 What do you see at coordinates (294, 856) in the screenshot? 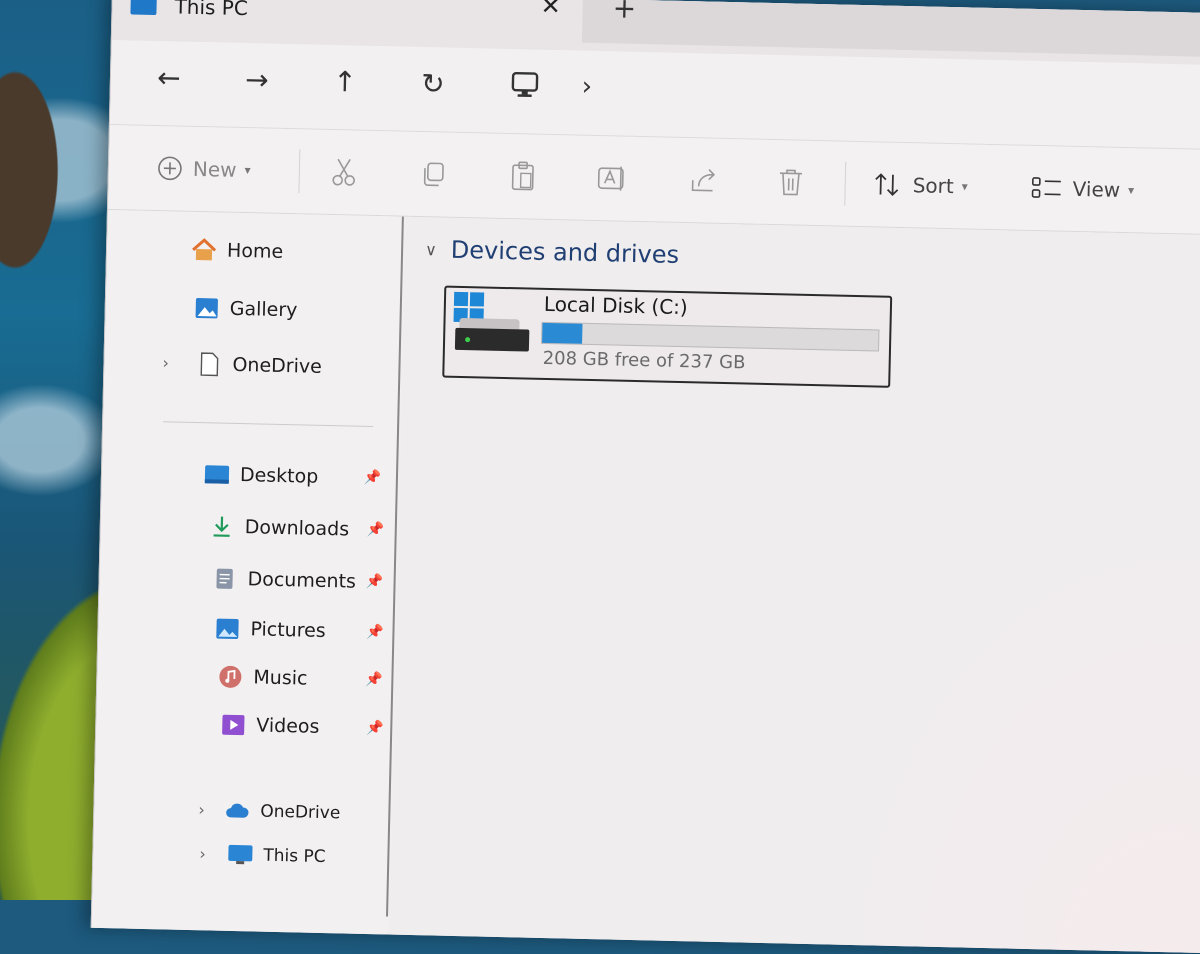
I see `sidebar-item-label: This PC` at bounding box center [294, 856].